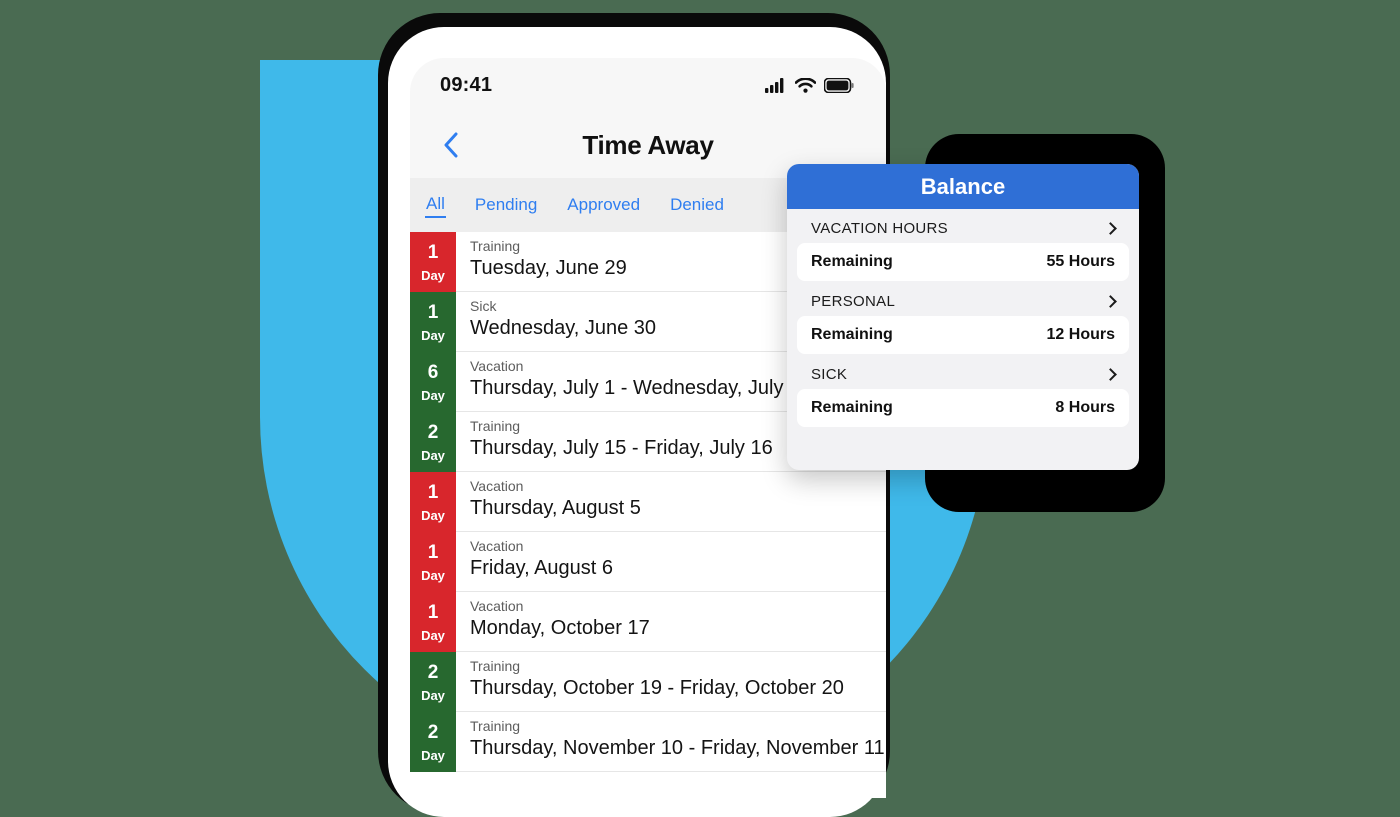 This screenshot has width=1400, height=817. I want to click on request-row-body: Vacation Friday, August 6, so click(671, 562).